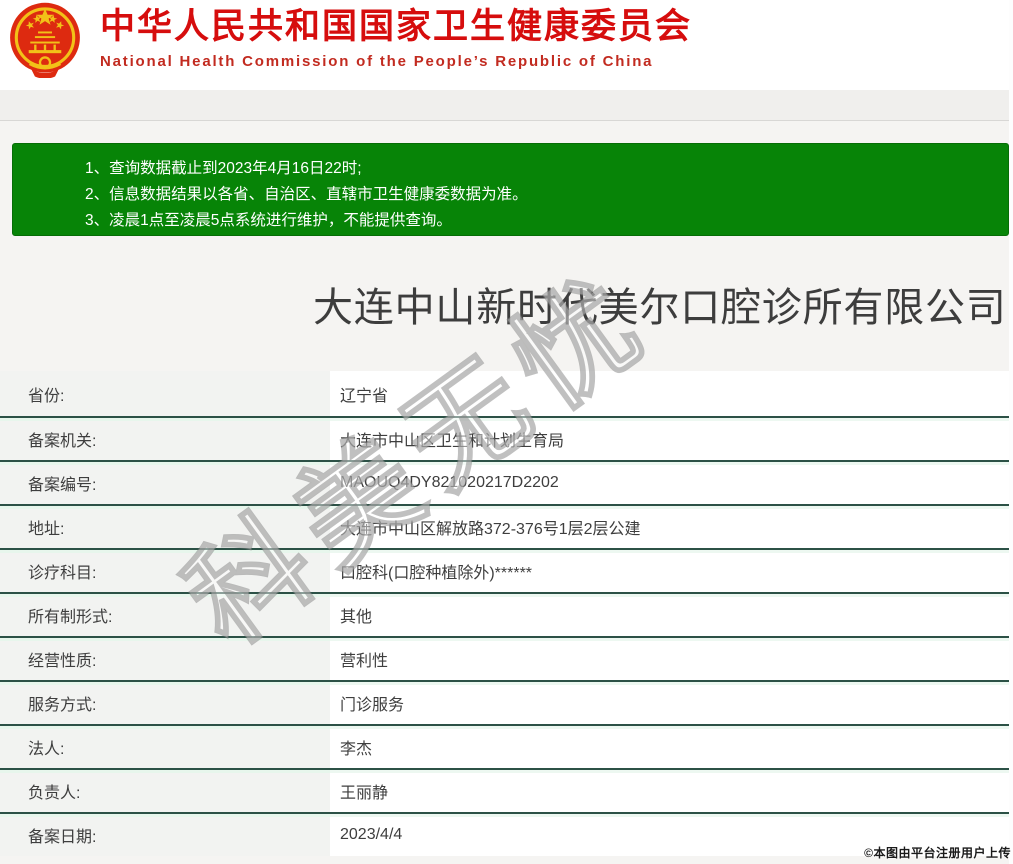 This screenshot has height=864, width=1013. What do you see at coordinates (506, 834) in the screenshot?
I see `table-row: 备案日期: 2023/4/4` at bounding box center [506, 834].